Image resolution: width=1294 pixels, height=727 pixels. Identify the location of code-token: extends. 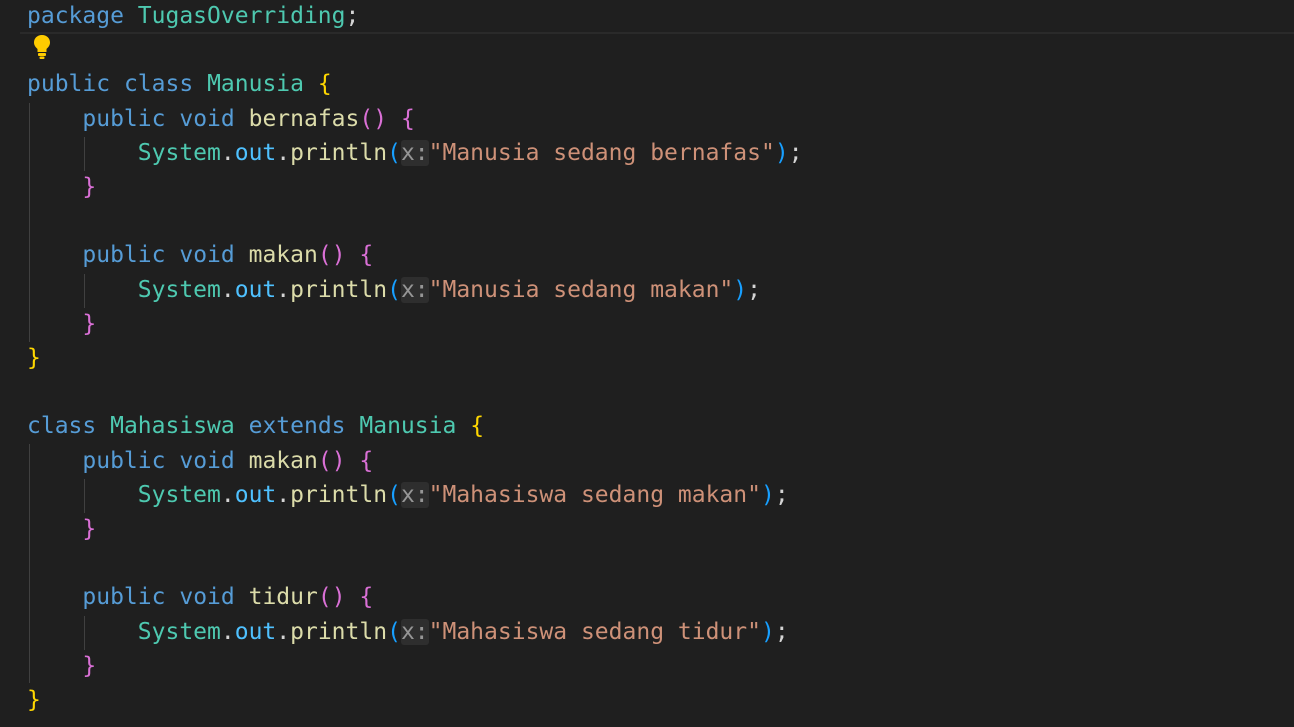
(297, 426).